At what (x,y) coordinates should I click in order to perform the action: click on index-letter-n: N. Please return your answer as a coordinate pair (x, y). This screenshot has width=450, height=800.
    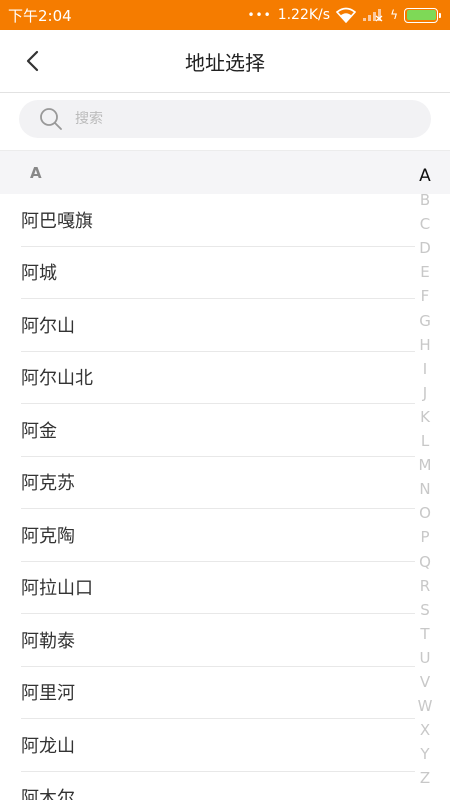
    Looking at the image, I should click on (425, 489).